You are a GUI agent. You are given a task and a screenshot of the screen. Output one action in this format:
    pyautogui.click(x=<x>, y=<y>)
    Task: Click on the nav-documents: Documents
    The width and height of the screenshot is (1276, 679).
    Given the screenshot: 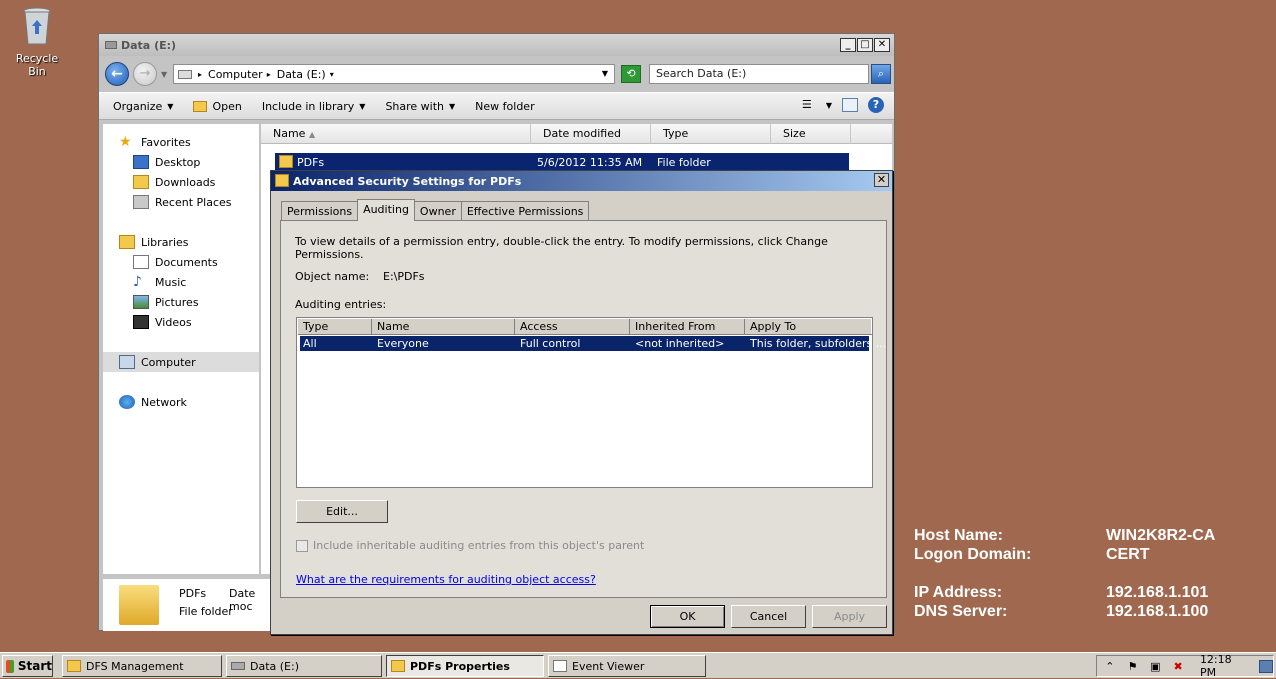 What is the action you would take?
    pyautogui.click(x=181, y=262)
    